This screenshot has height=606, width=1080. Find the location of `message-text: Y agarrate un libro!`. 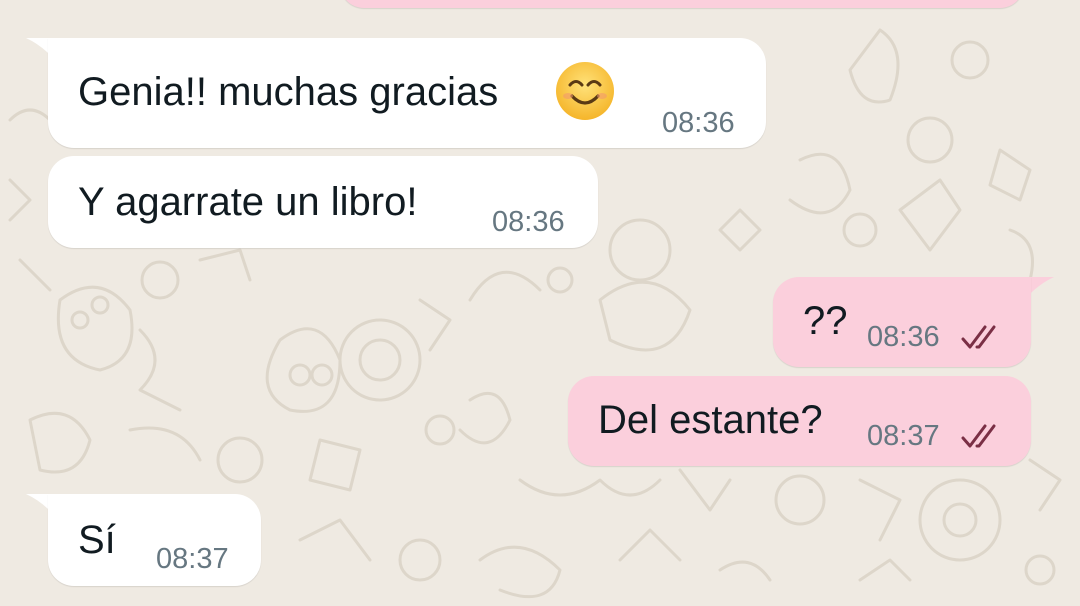

message-text: Y agarrate un libro! is located at coordinates (248, 202).